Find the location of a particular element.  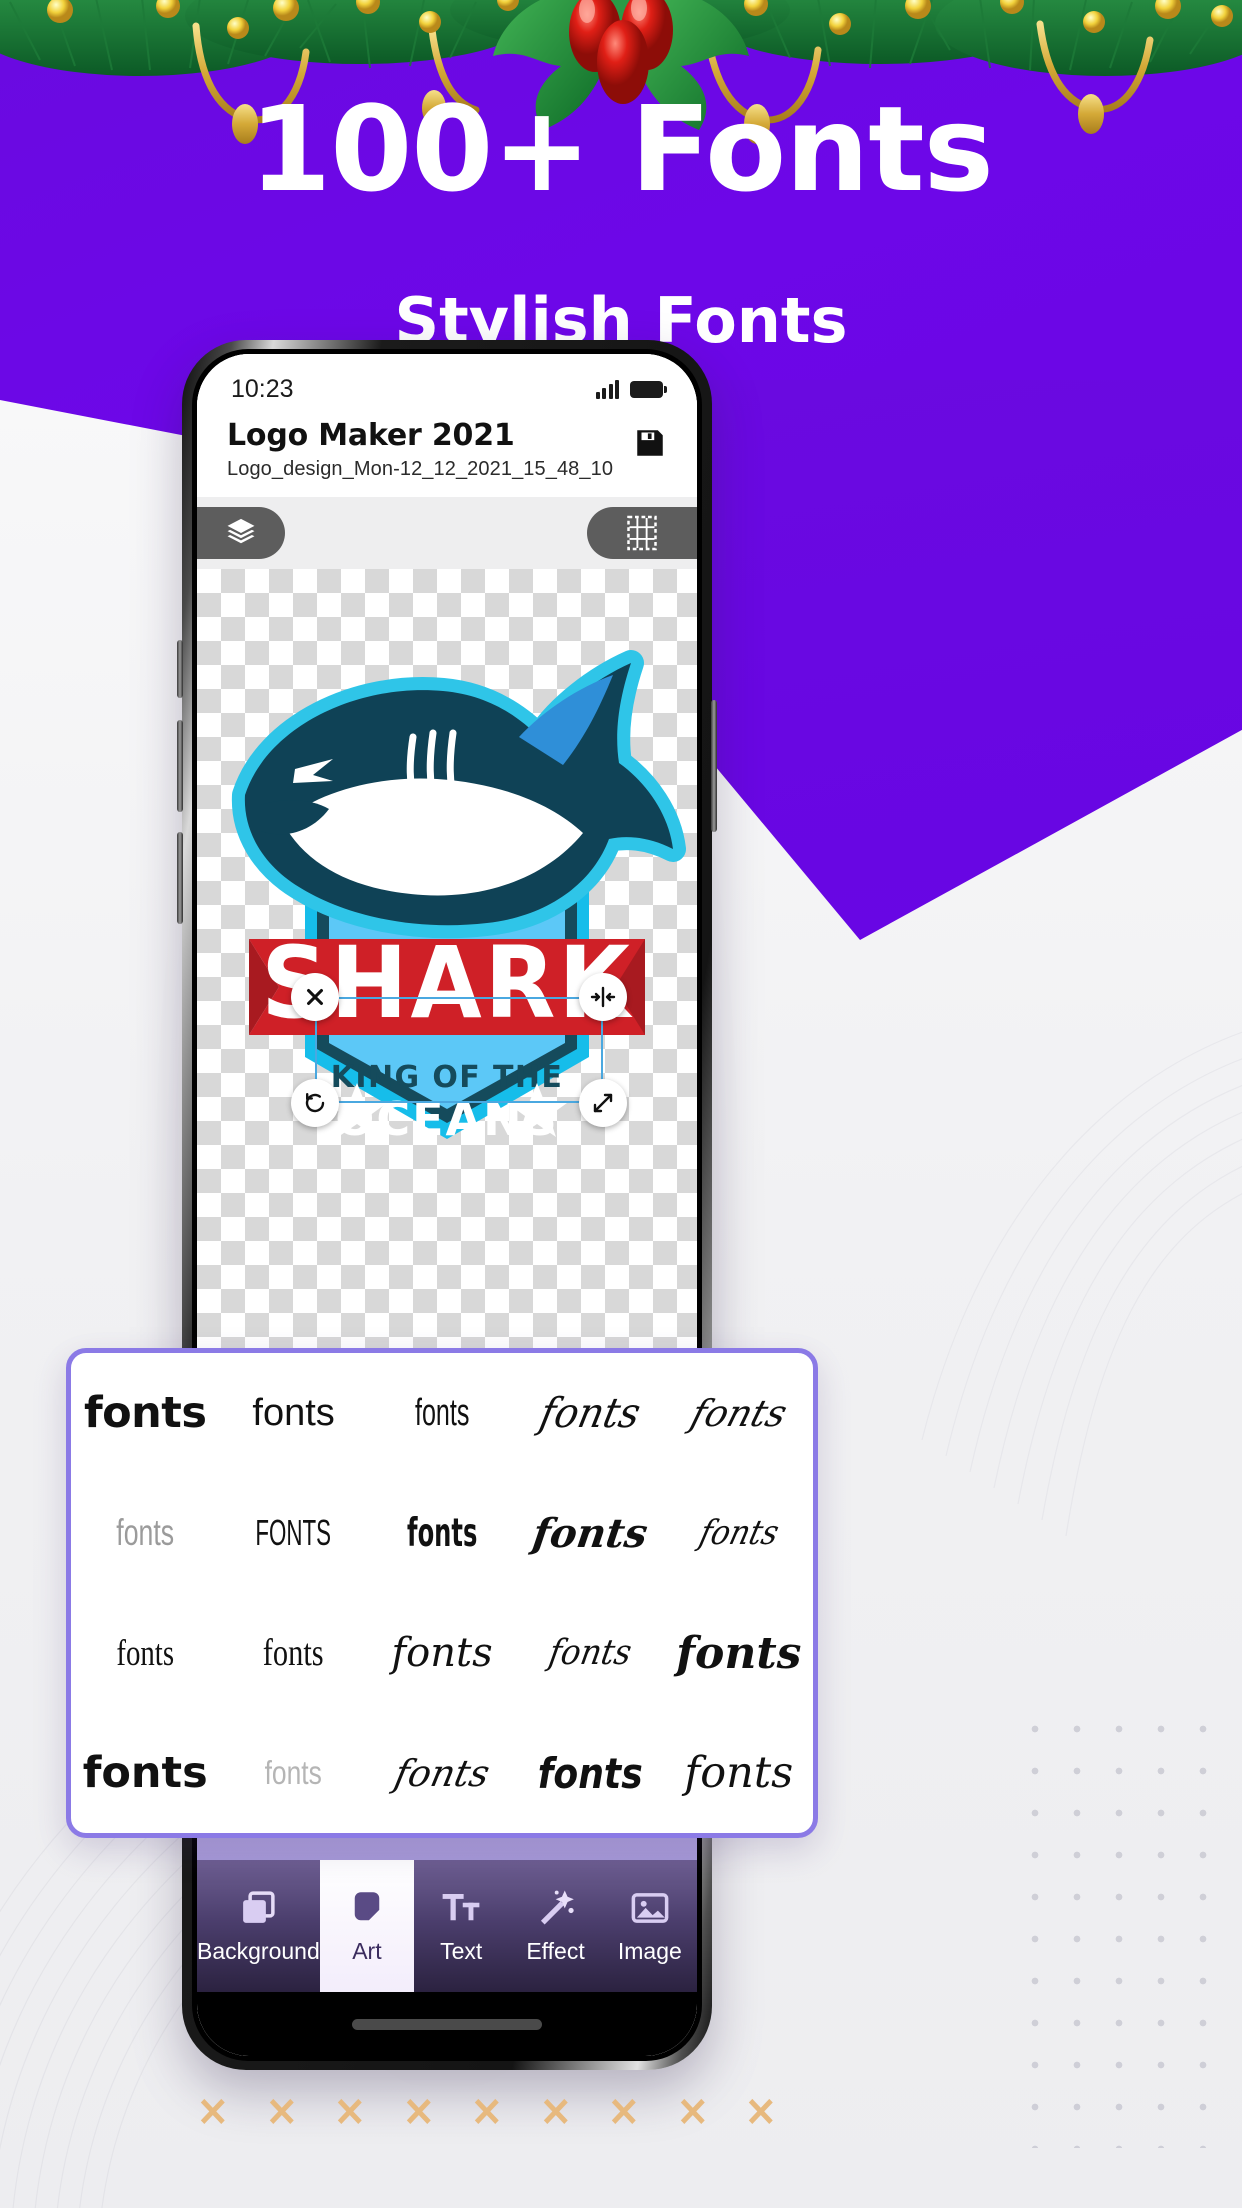

home-indicator is located at coordinates (447, 2024).